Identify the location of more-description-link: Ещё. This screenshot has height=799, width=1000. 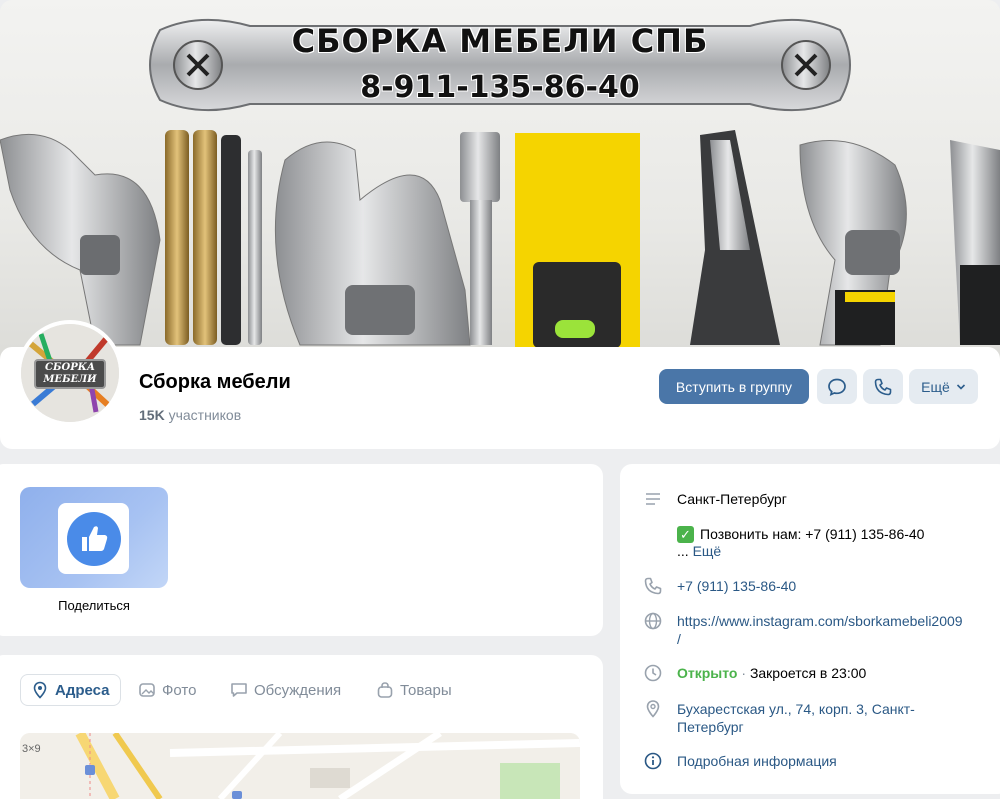
(707, 551).